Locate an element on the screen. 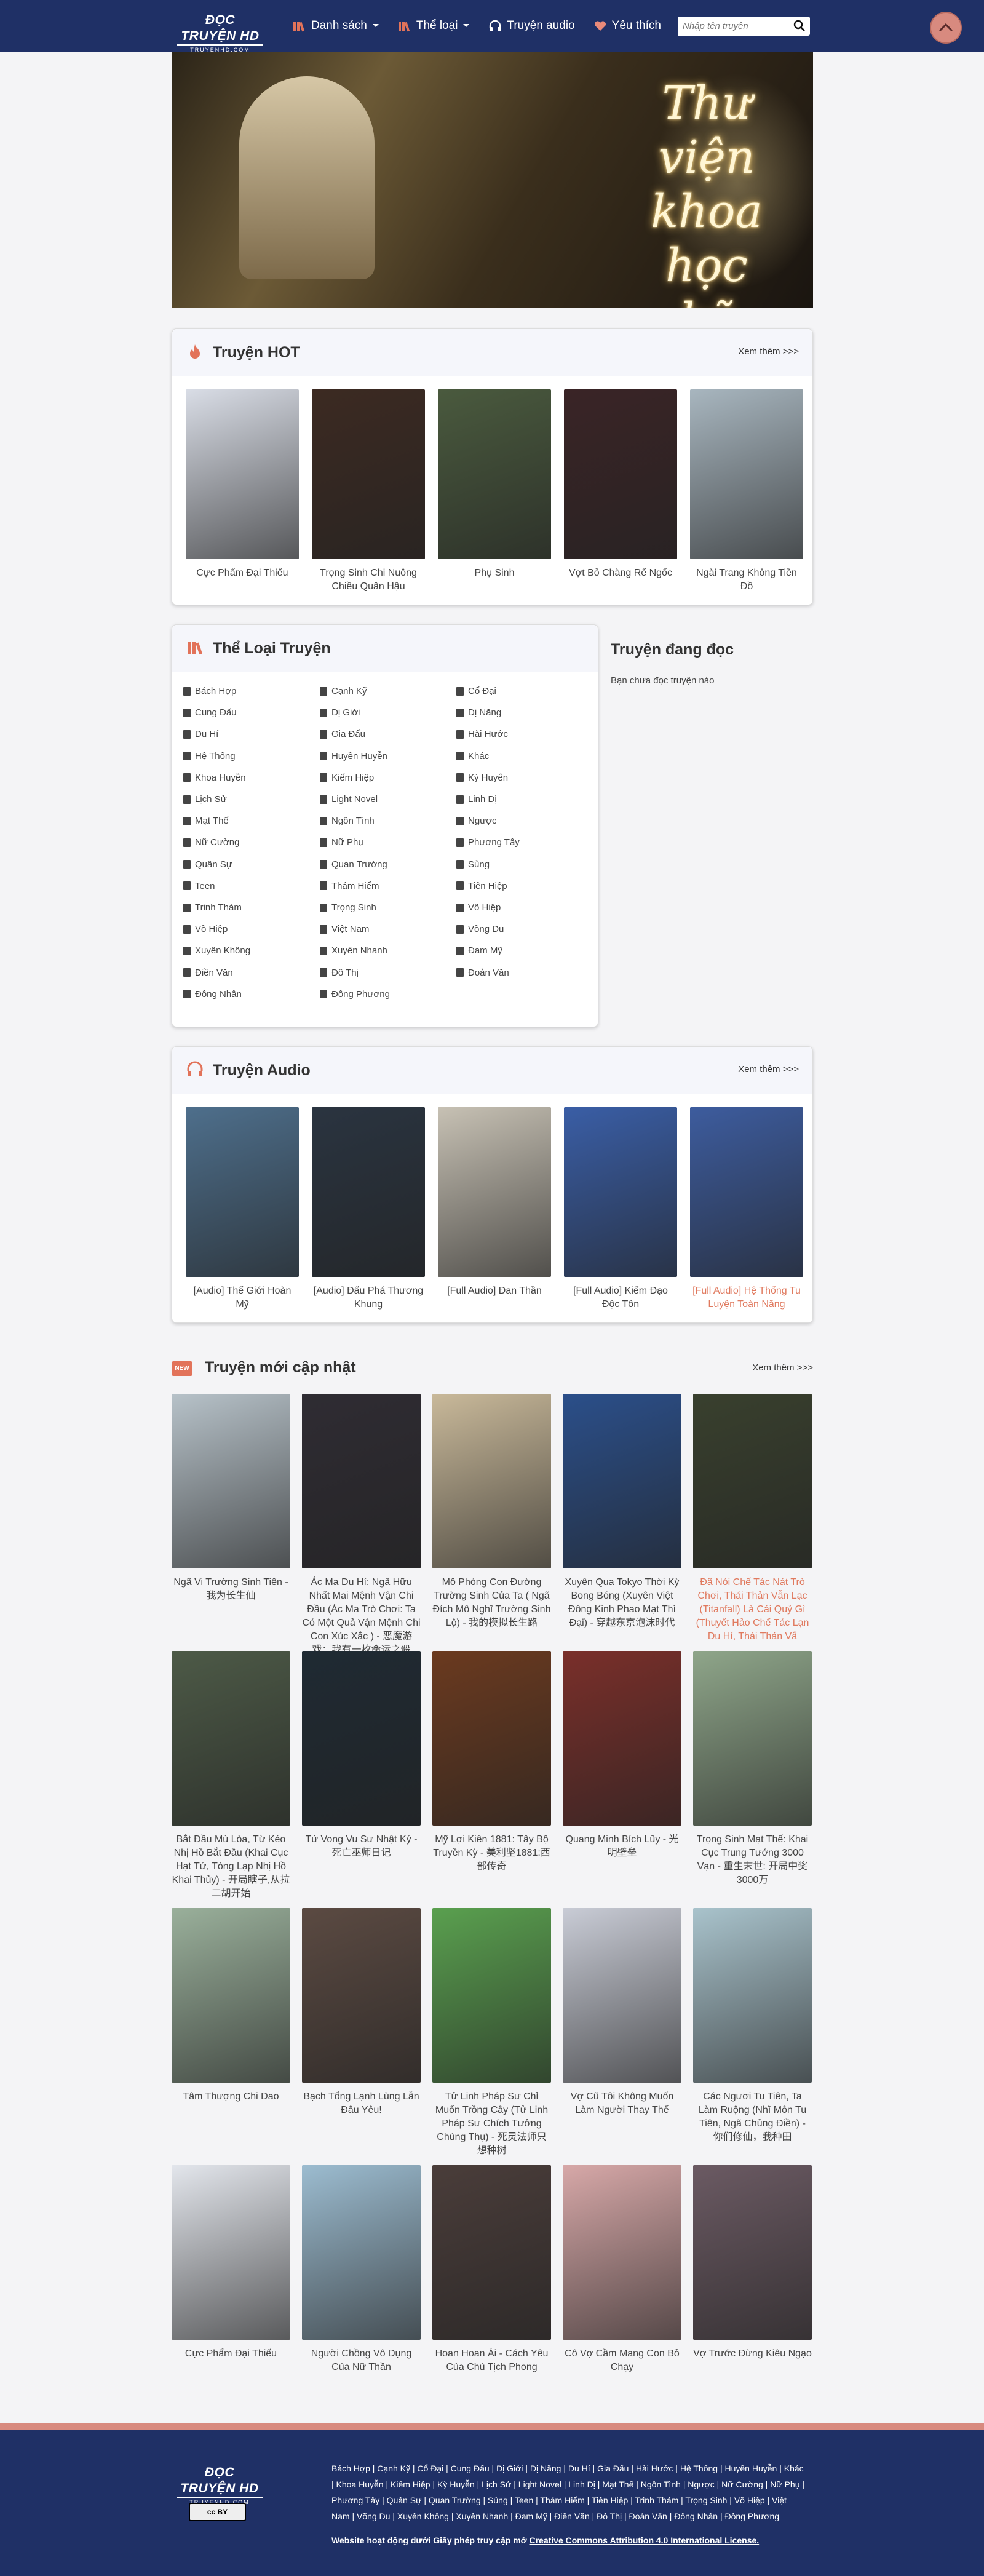 The height and width of the screenshot is (2576, 984). genre-link: Khoa Huyễn is located at coordinates (214, 778).